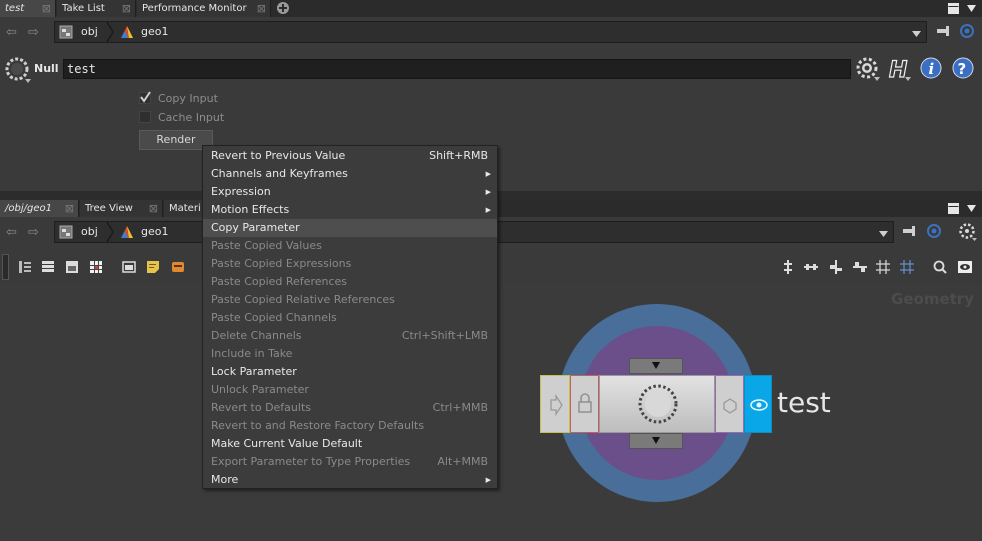 The width and height of the screenshot is (982, 541). I want to click on add-tab-icon, so click(283, 8).